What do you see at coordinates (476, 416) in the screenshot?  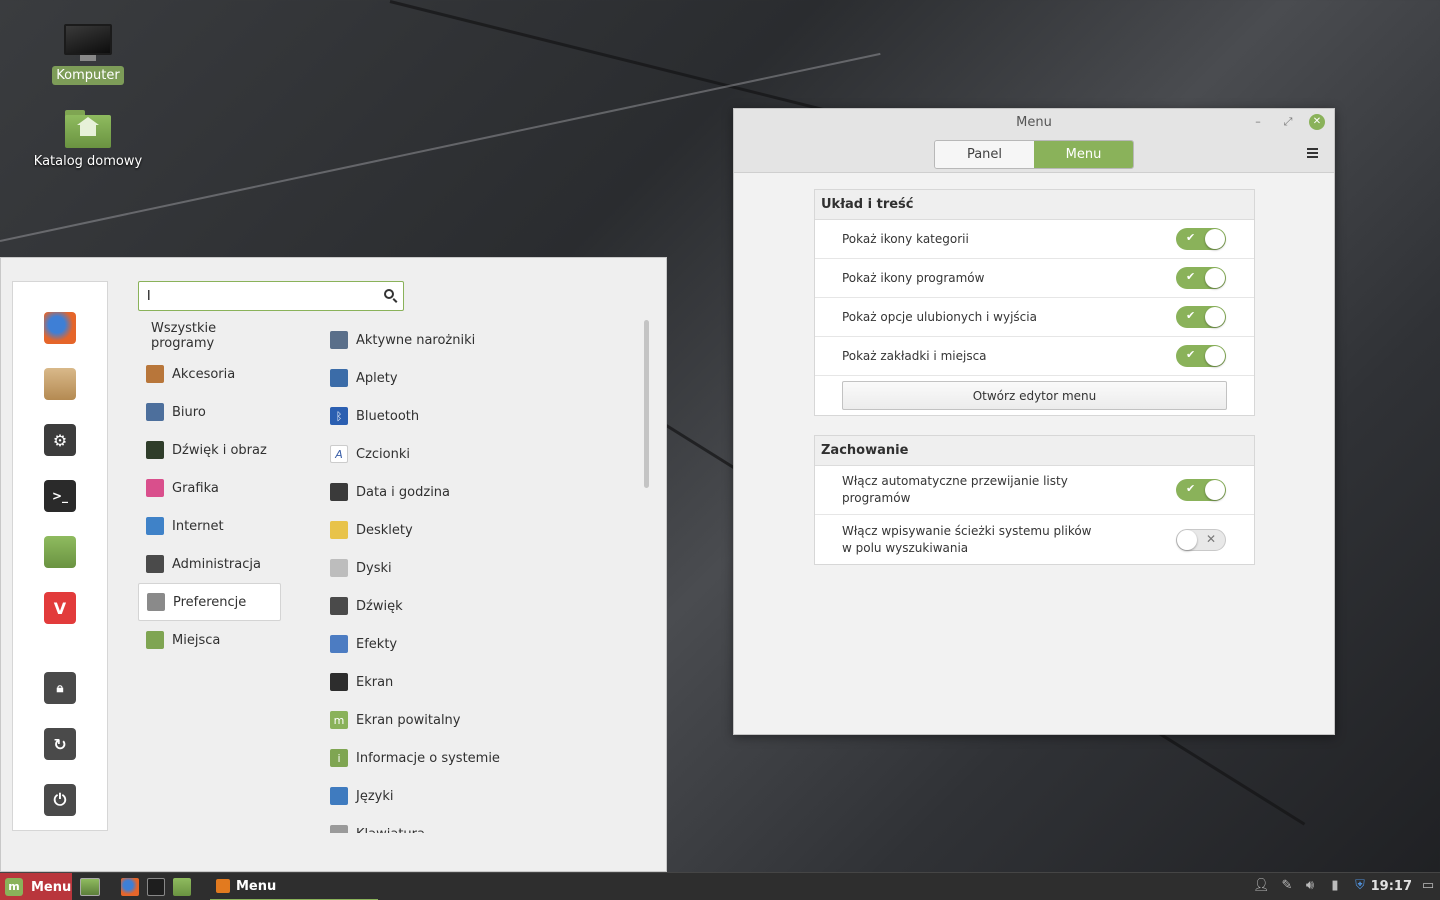 I see `app-item: ᛒ Bluetooth` at bounding box center [476, 416].